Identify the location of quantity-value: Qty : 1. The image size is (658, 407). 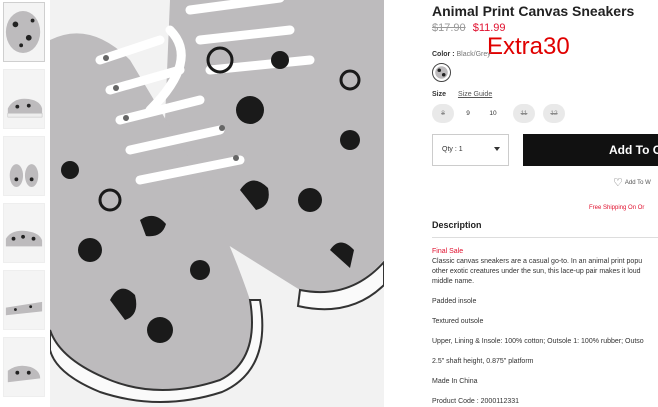
(452, 149).